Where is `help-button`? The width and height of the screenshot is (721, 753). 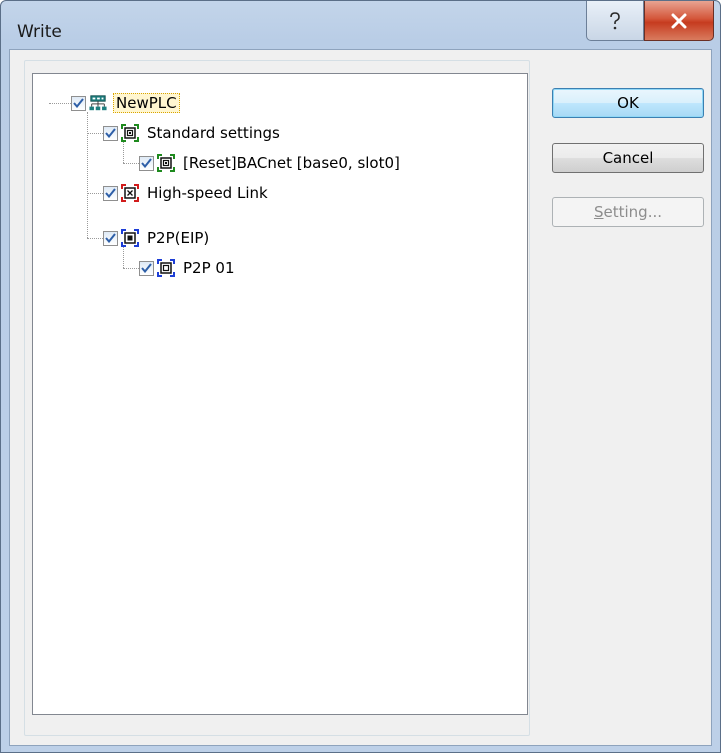
help-button is located at coordinates (615, 21).